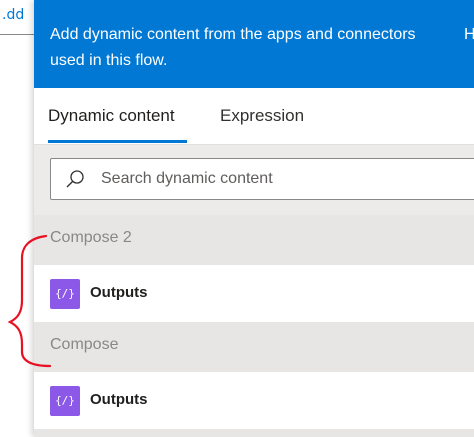  I want to click on tab-bar: Dynamic content Expression, so click(254, 116).